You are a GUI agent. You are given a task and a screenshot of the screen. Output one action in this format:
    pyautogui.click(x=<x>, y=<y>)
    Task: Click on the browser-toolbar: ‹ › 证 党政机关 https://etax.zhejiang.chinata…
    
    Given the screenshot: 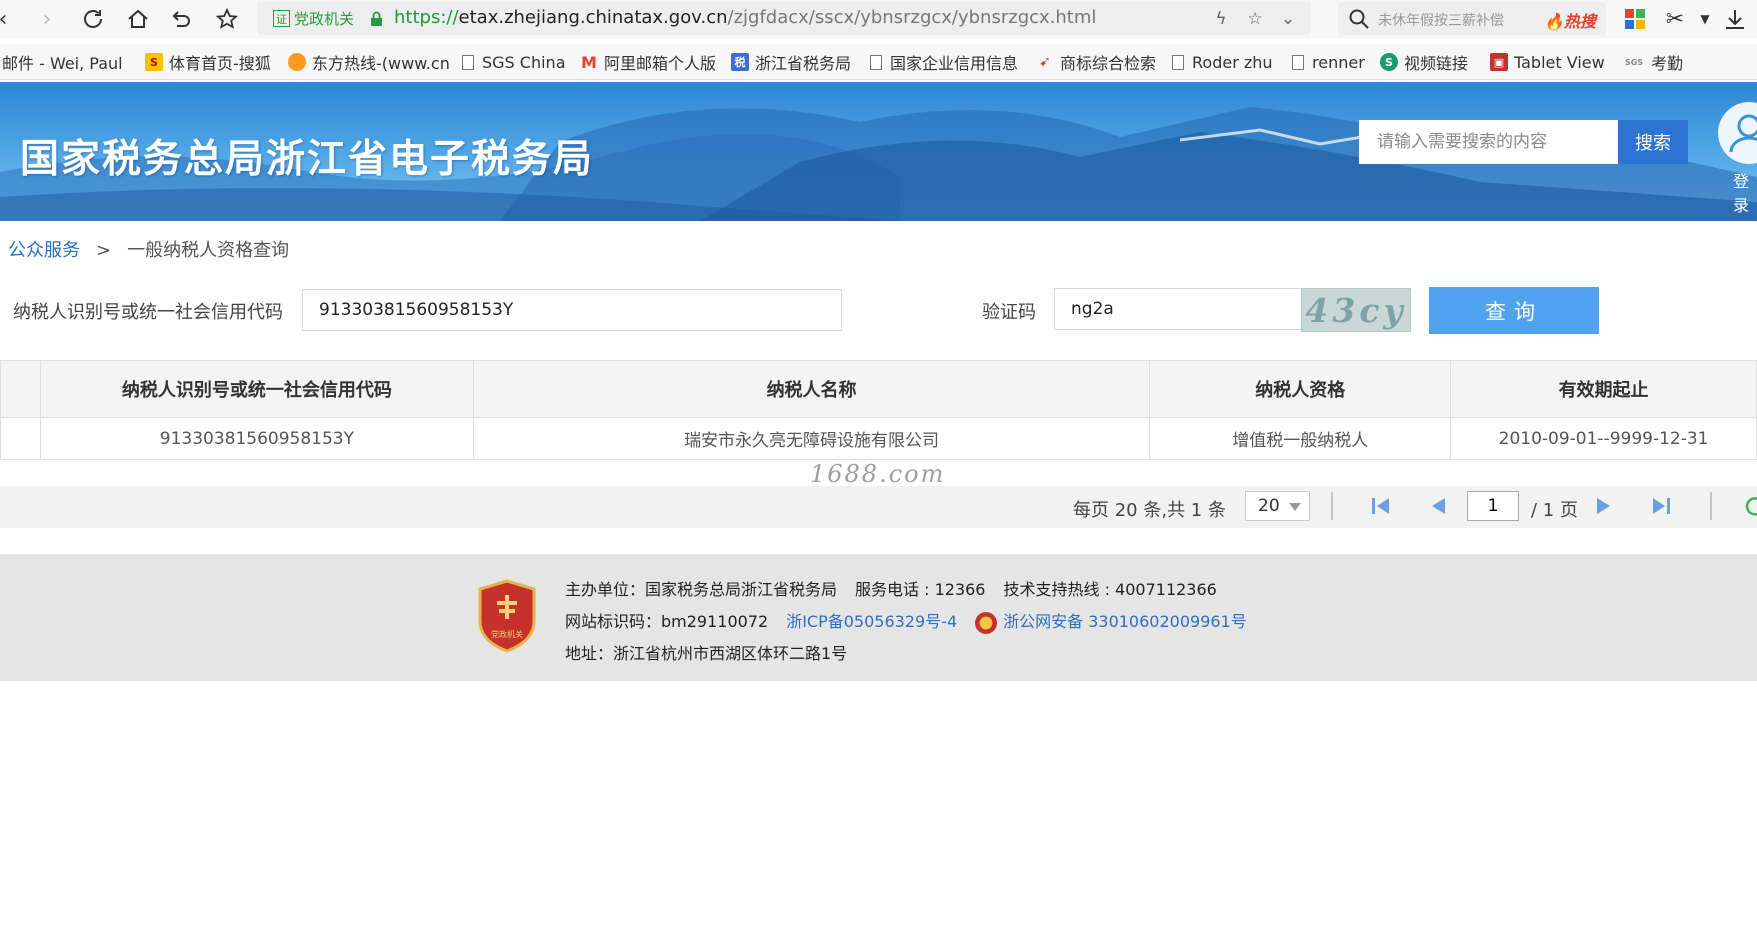 What is the action you would take?
    pyautogui.click(x=878, y=19)
    